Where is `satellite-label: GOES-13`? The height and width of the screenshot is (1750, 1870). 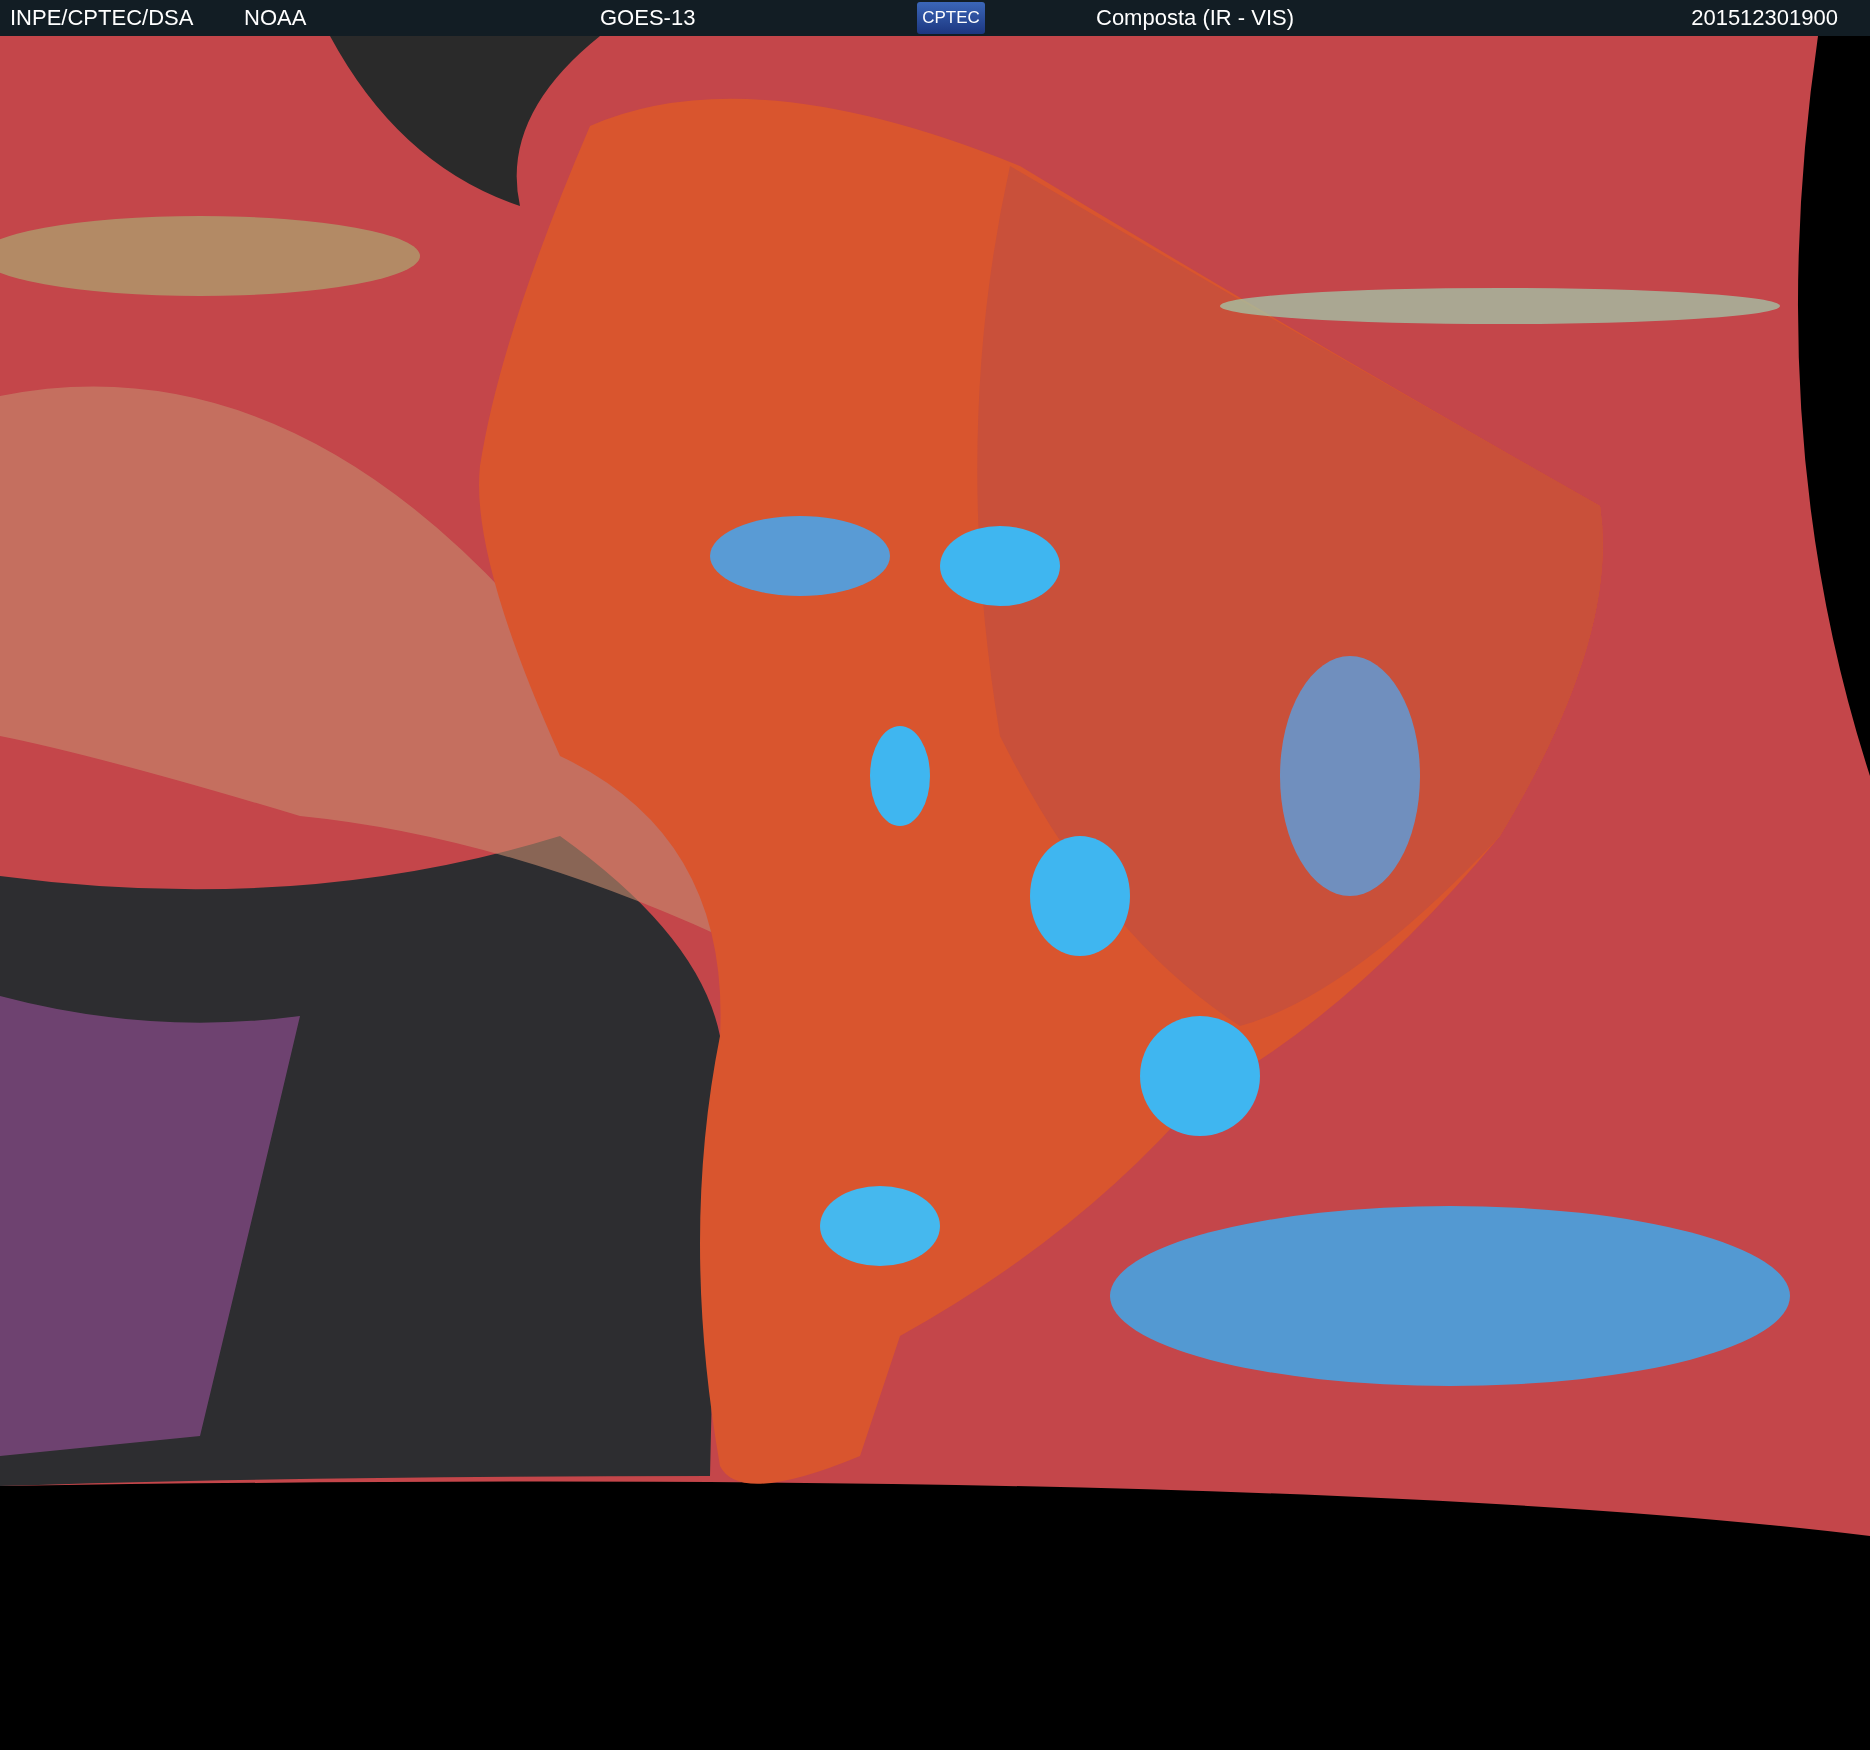 satellite-label: GOES-13 is located at coordinates (648, 18).